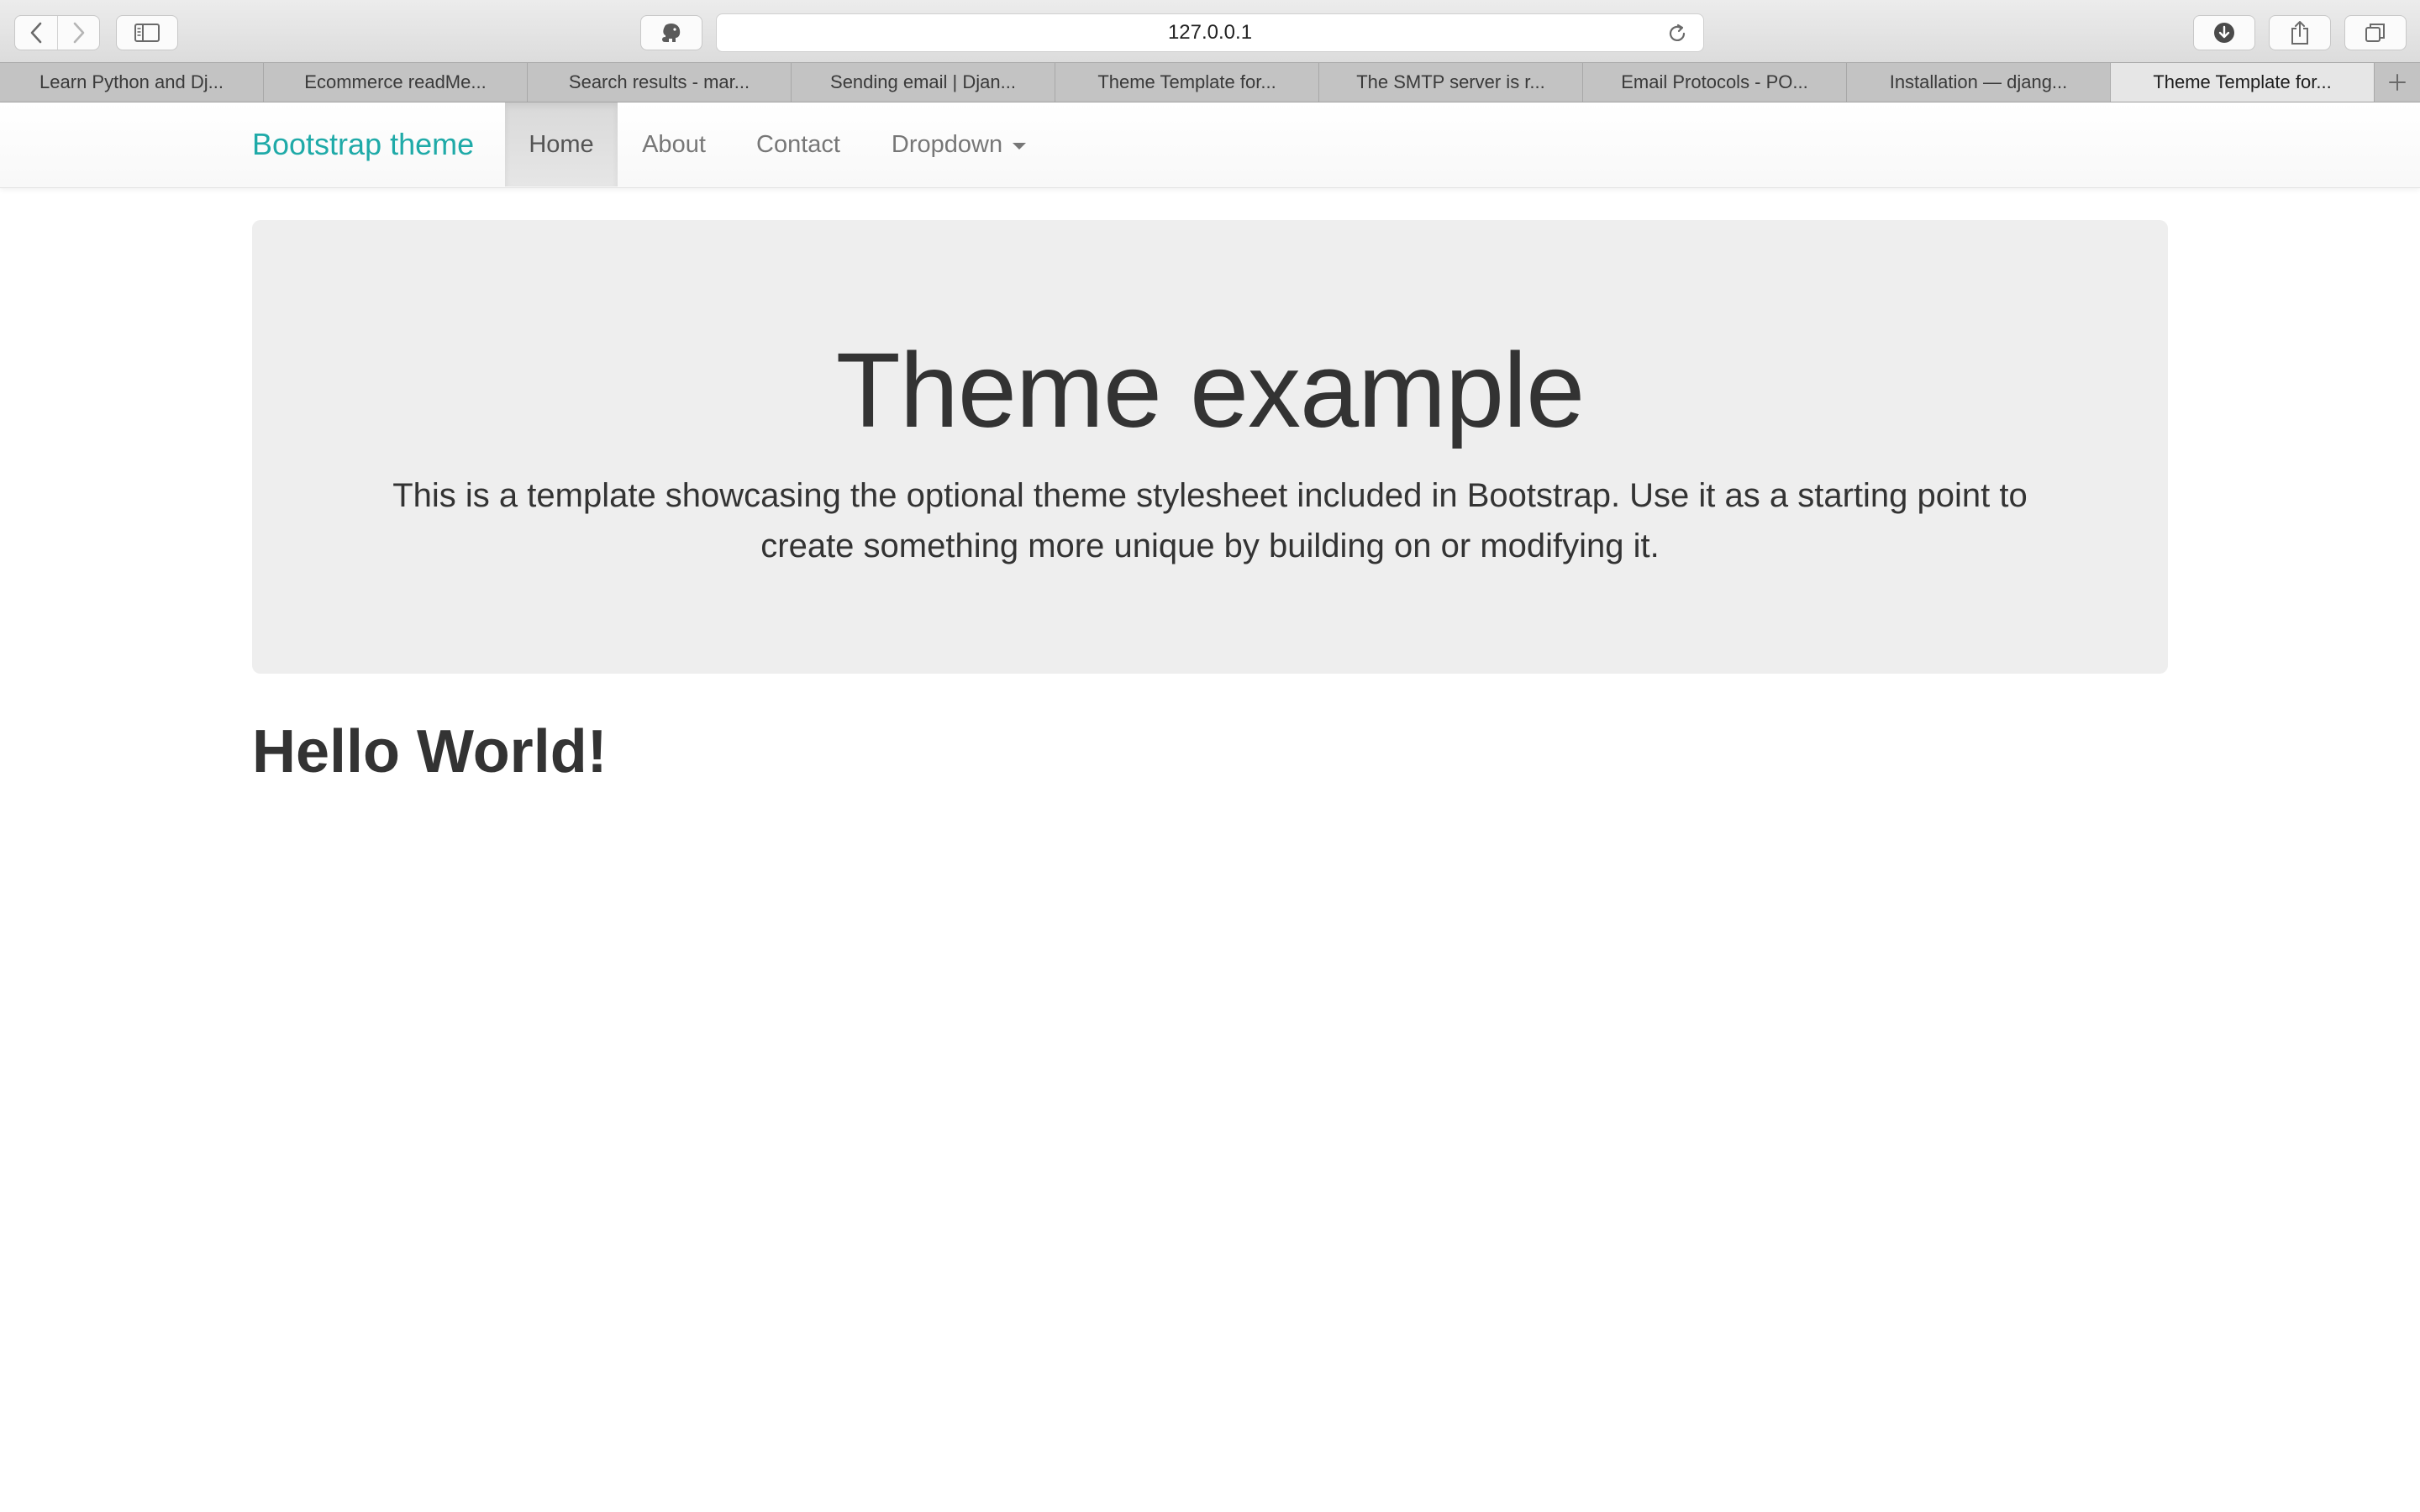 This screenshot has height=1512, width=2420. I want to click on history-nav-group, so click(57, 32).